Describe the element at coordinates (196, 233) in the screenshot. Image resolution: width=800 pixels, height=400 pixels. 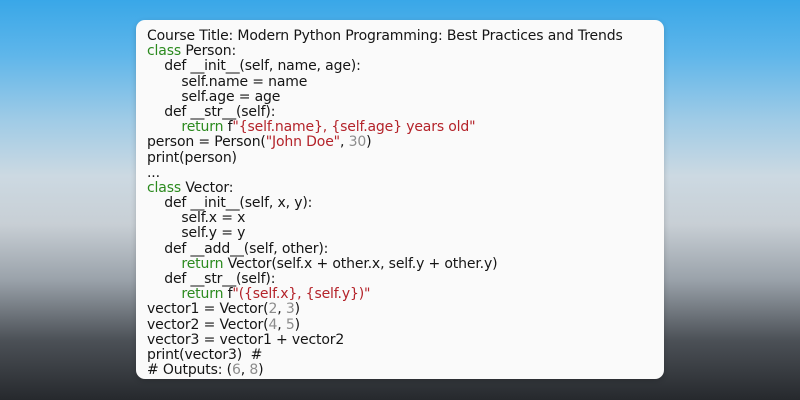
I see `code-text: self.y = y` at that location.